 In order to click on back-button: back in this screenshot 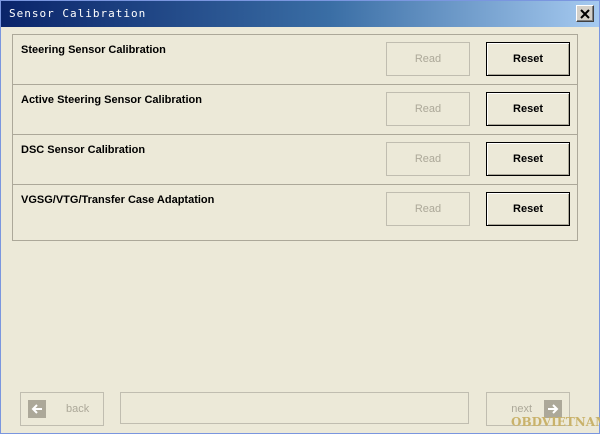, I will do `click(62, 409)`.